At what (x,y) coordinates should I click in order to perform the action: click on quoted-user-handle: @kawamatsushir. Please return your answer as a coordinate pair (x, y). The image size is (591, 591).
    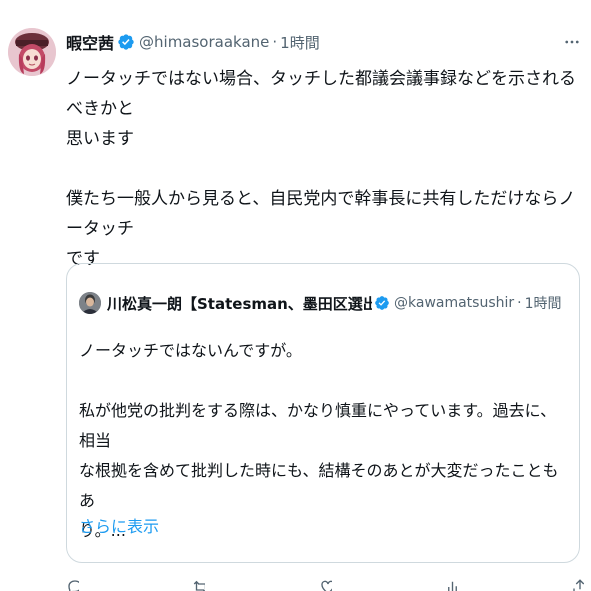
    Looking at the image, I should click on (454, 303).